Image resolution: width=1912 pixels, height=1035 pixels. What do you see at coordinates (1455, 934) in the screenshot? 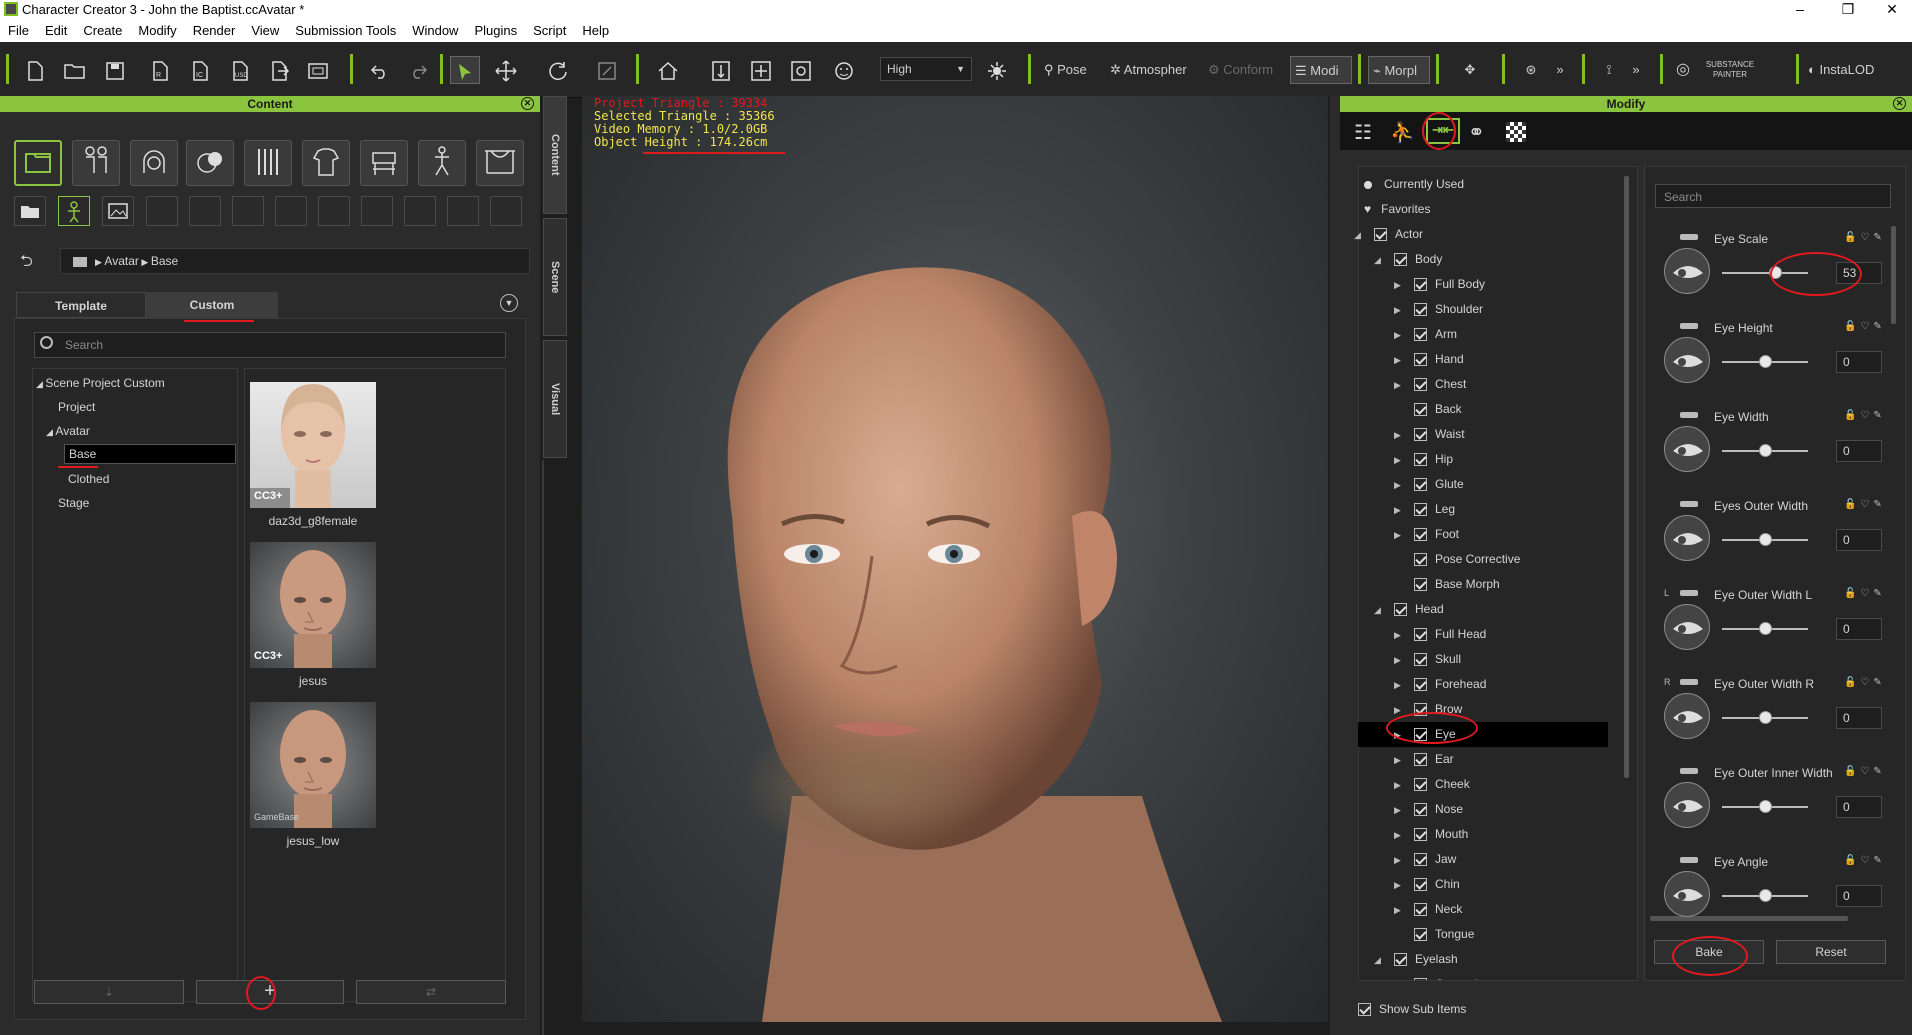
I see `morph-tree-label: Tongue` at bounding box center [1455, 934].